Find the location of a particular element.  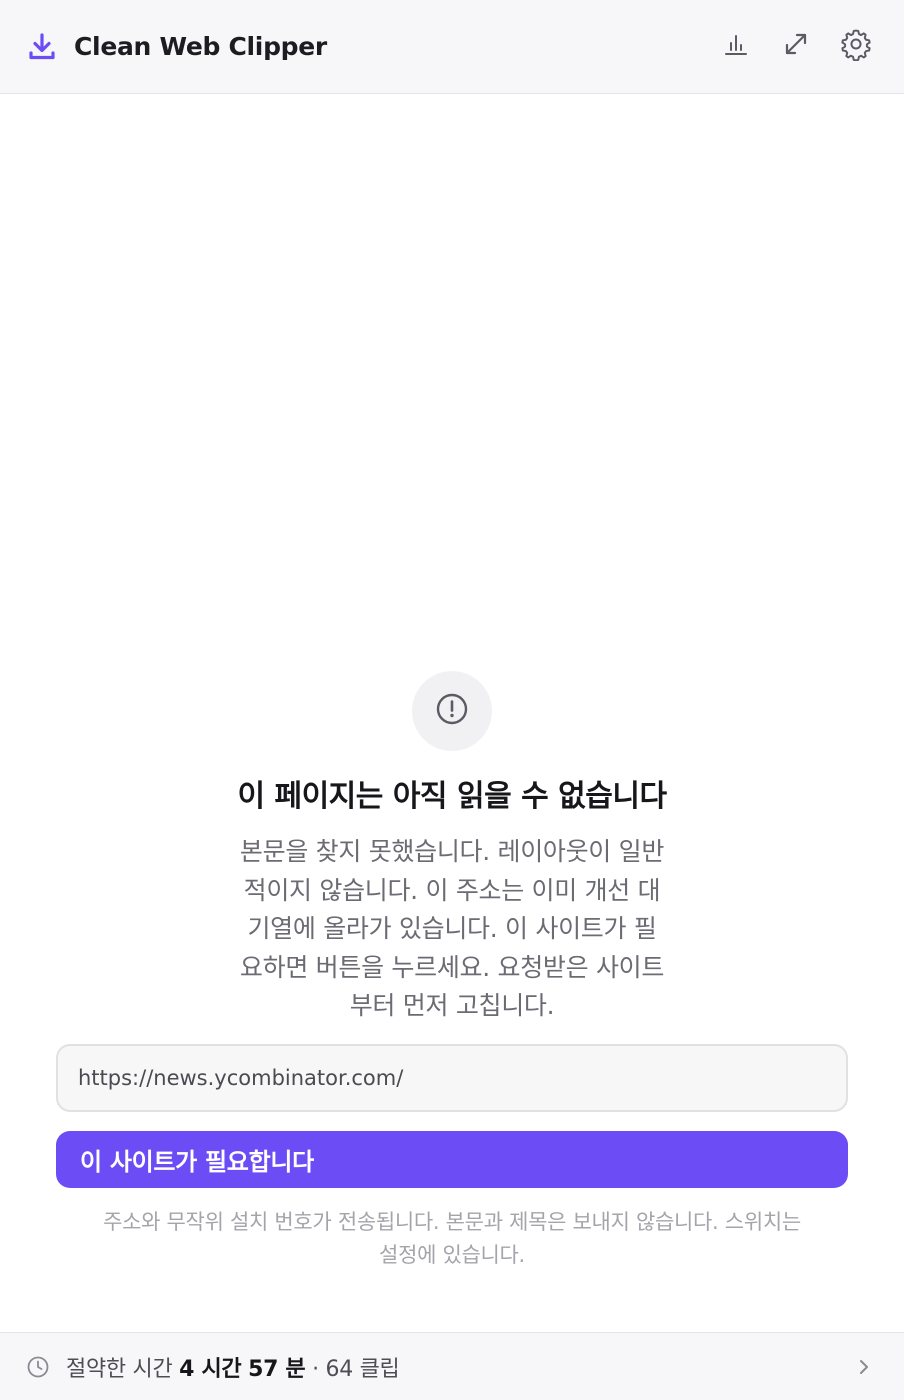

settings-button is located at coordinates (856, 46).